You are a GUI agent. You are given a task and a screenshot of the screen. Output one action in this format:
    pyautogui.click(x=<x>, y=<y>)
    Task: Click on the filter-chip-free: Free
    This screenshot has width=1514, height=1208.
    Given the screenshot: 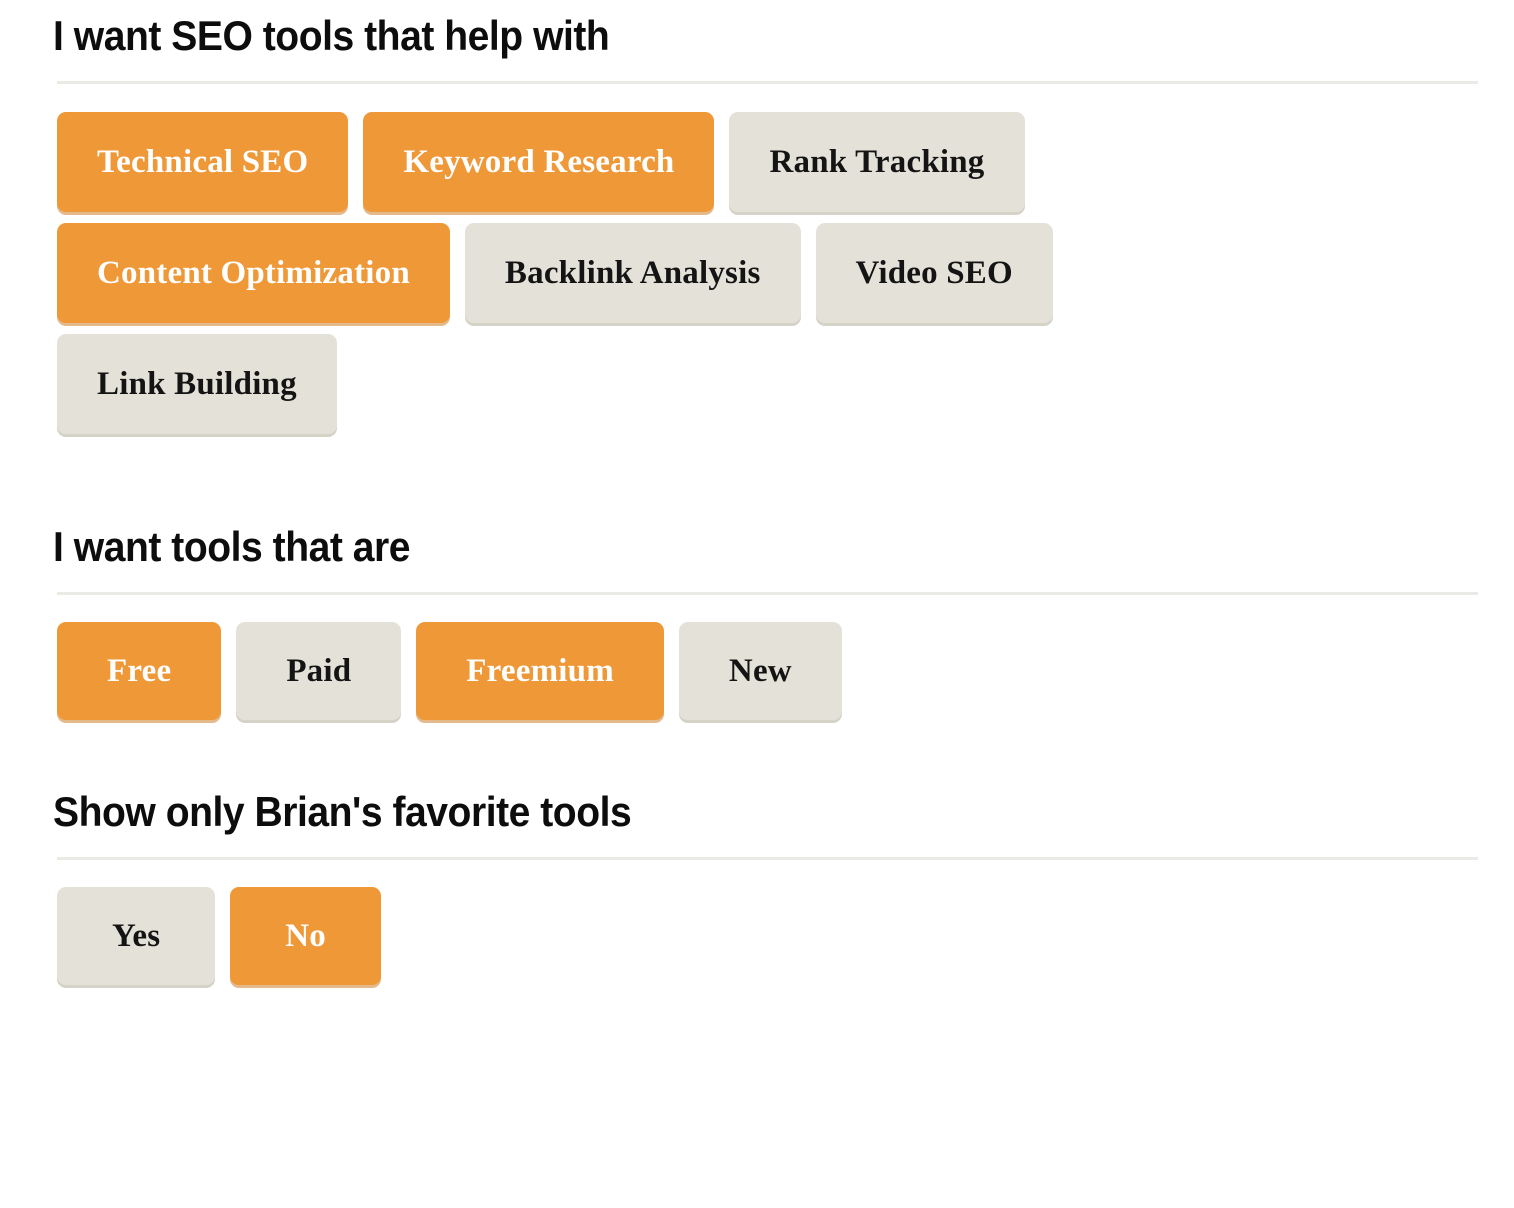 What is the action you would take?
    pyautogui.click(x=139, y=671)
    